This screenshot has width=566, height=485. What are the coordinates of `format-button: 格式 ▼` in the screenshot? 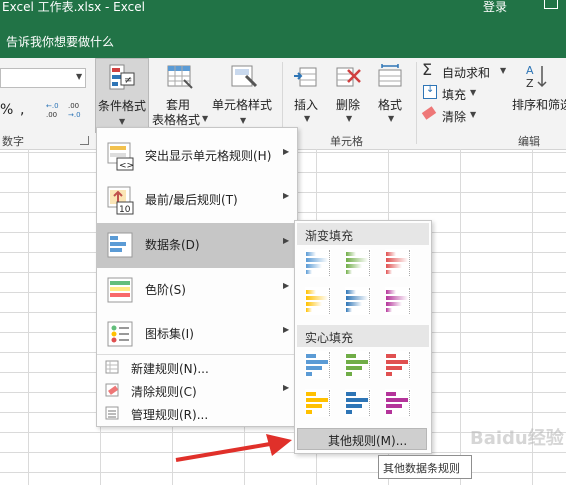 It's located at (392, 95).